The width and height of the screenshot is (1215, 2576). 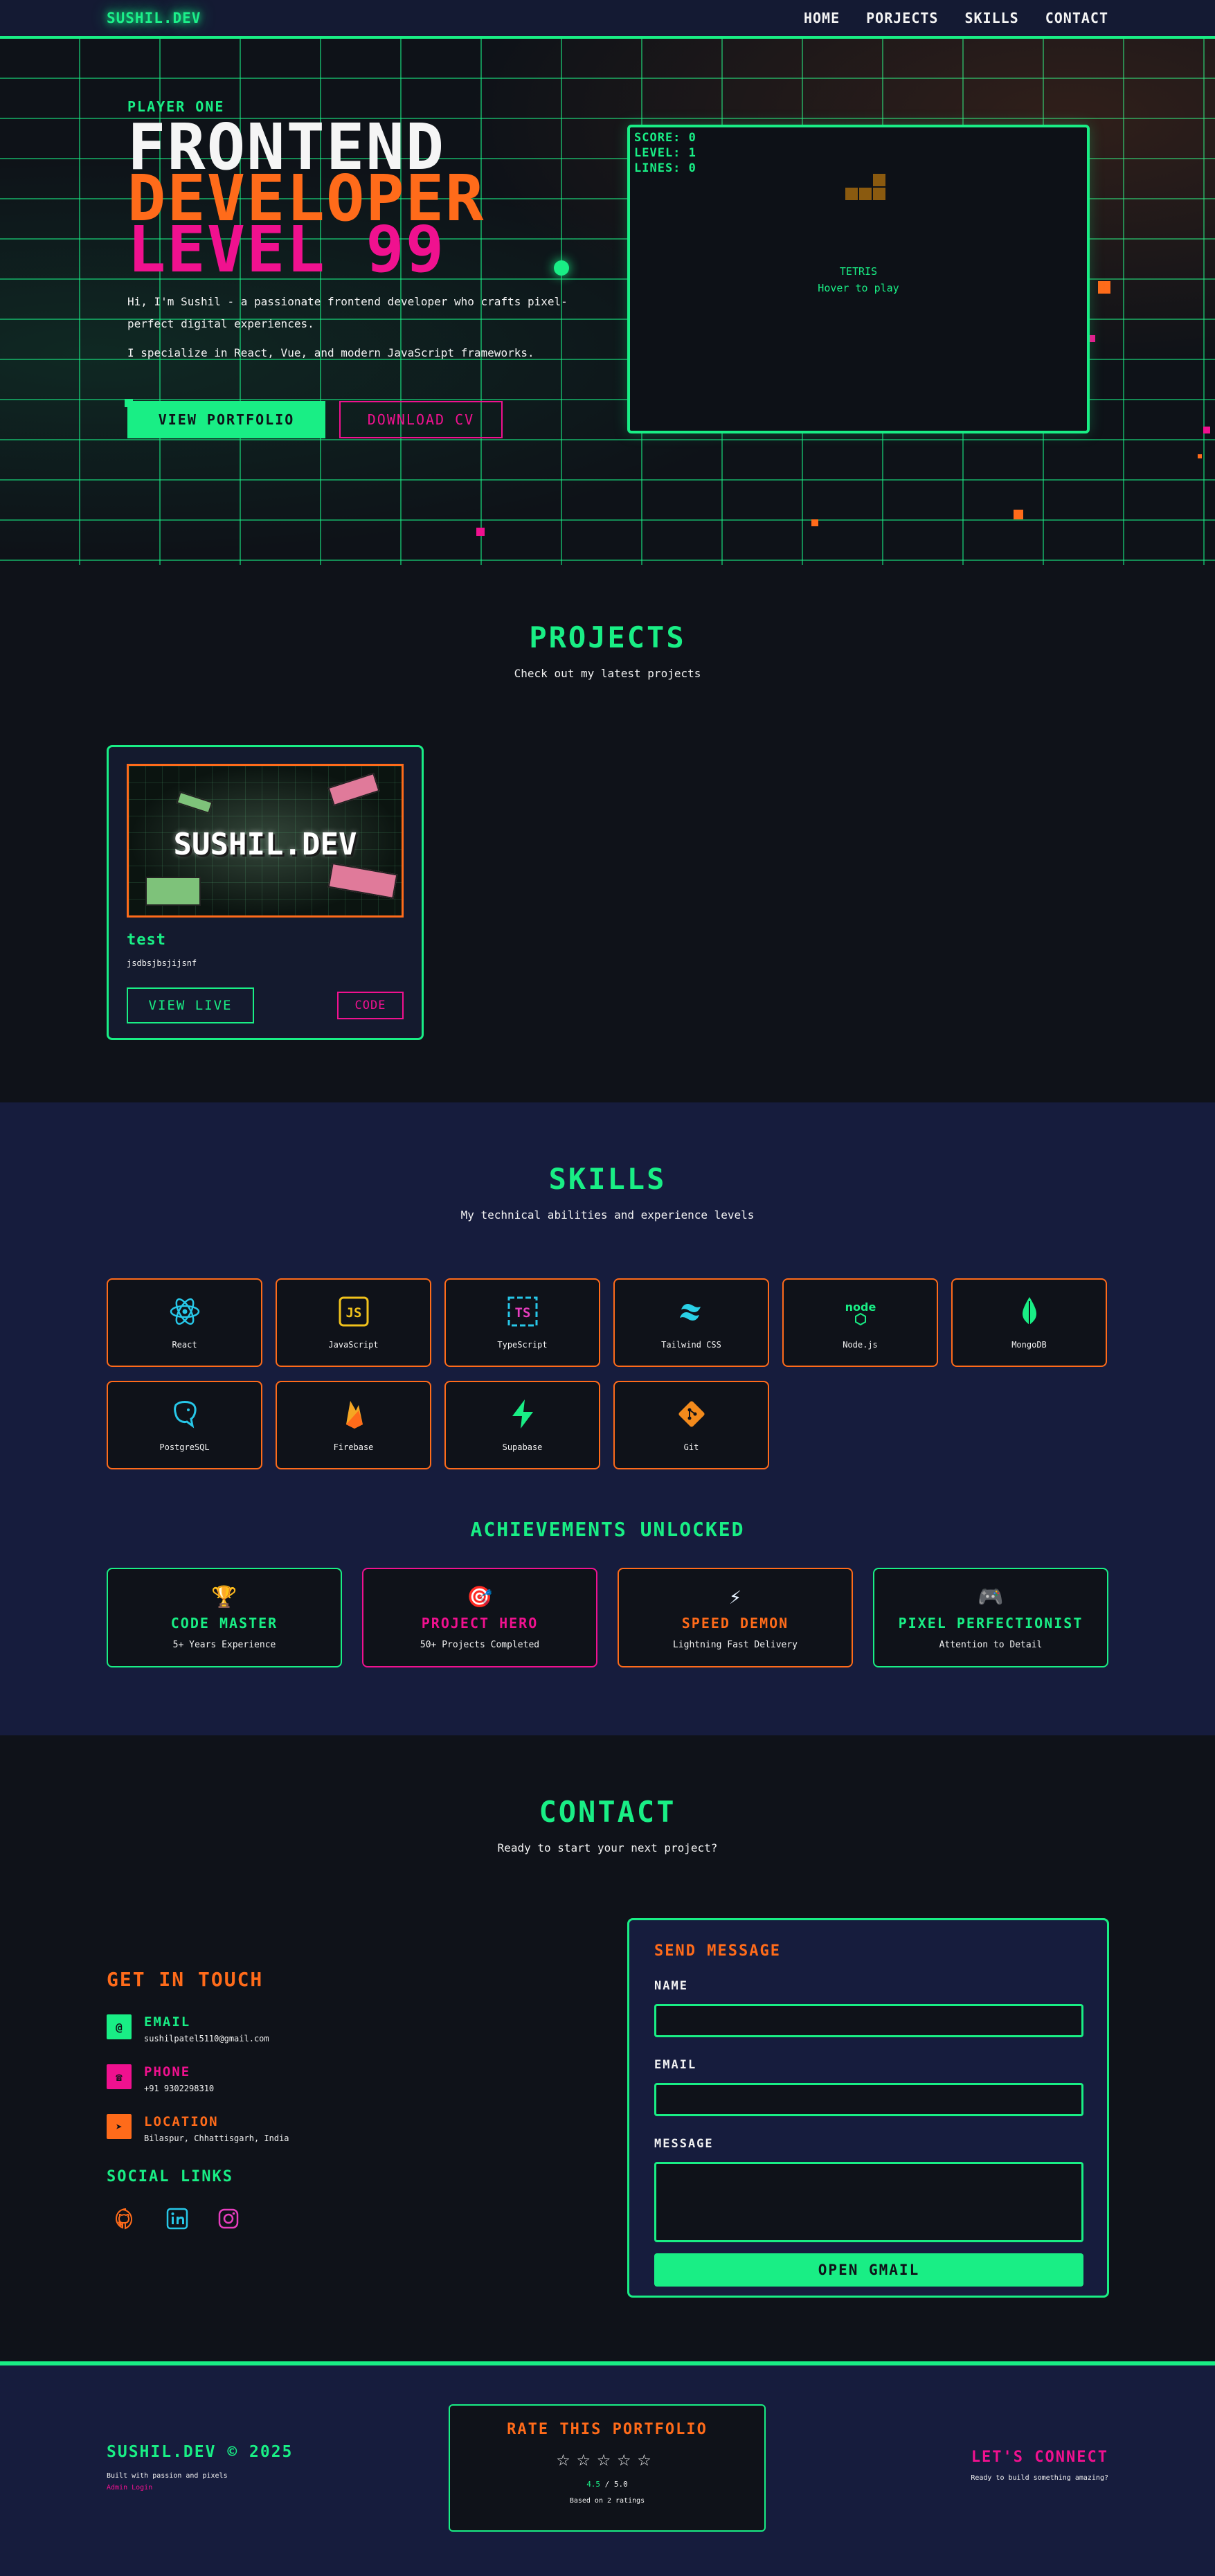 What do you see at coordinates (991, 18) in the screenshot?
I see `nav-link-skills: SKILLS` at bounding box center [991, 18].